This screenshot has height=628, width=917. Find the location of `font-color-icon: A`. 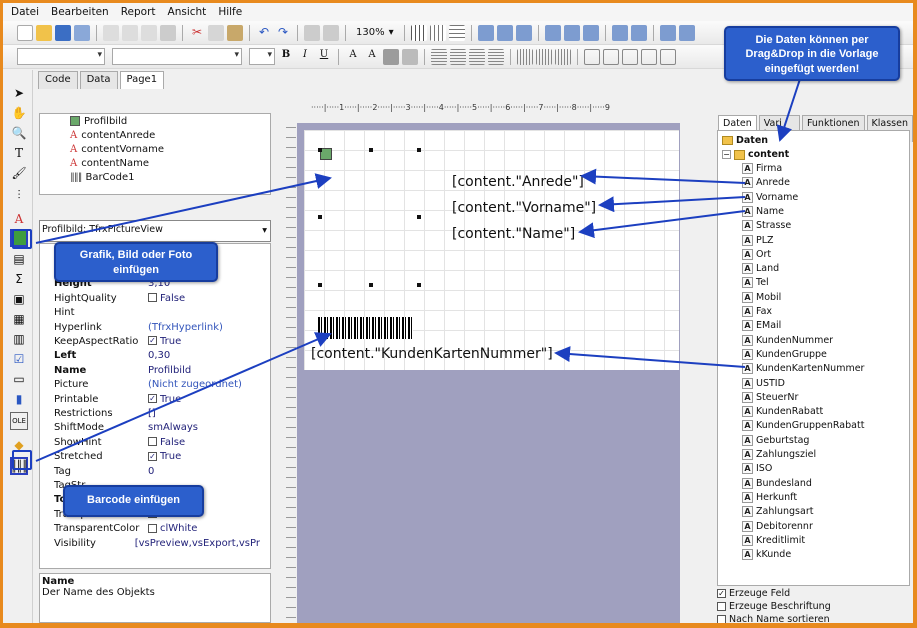

font-color-icon: A is located at coordinates (353, 57).